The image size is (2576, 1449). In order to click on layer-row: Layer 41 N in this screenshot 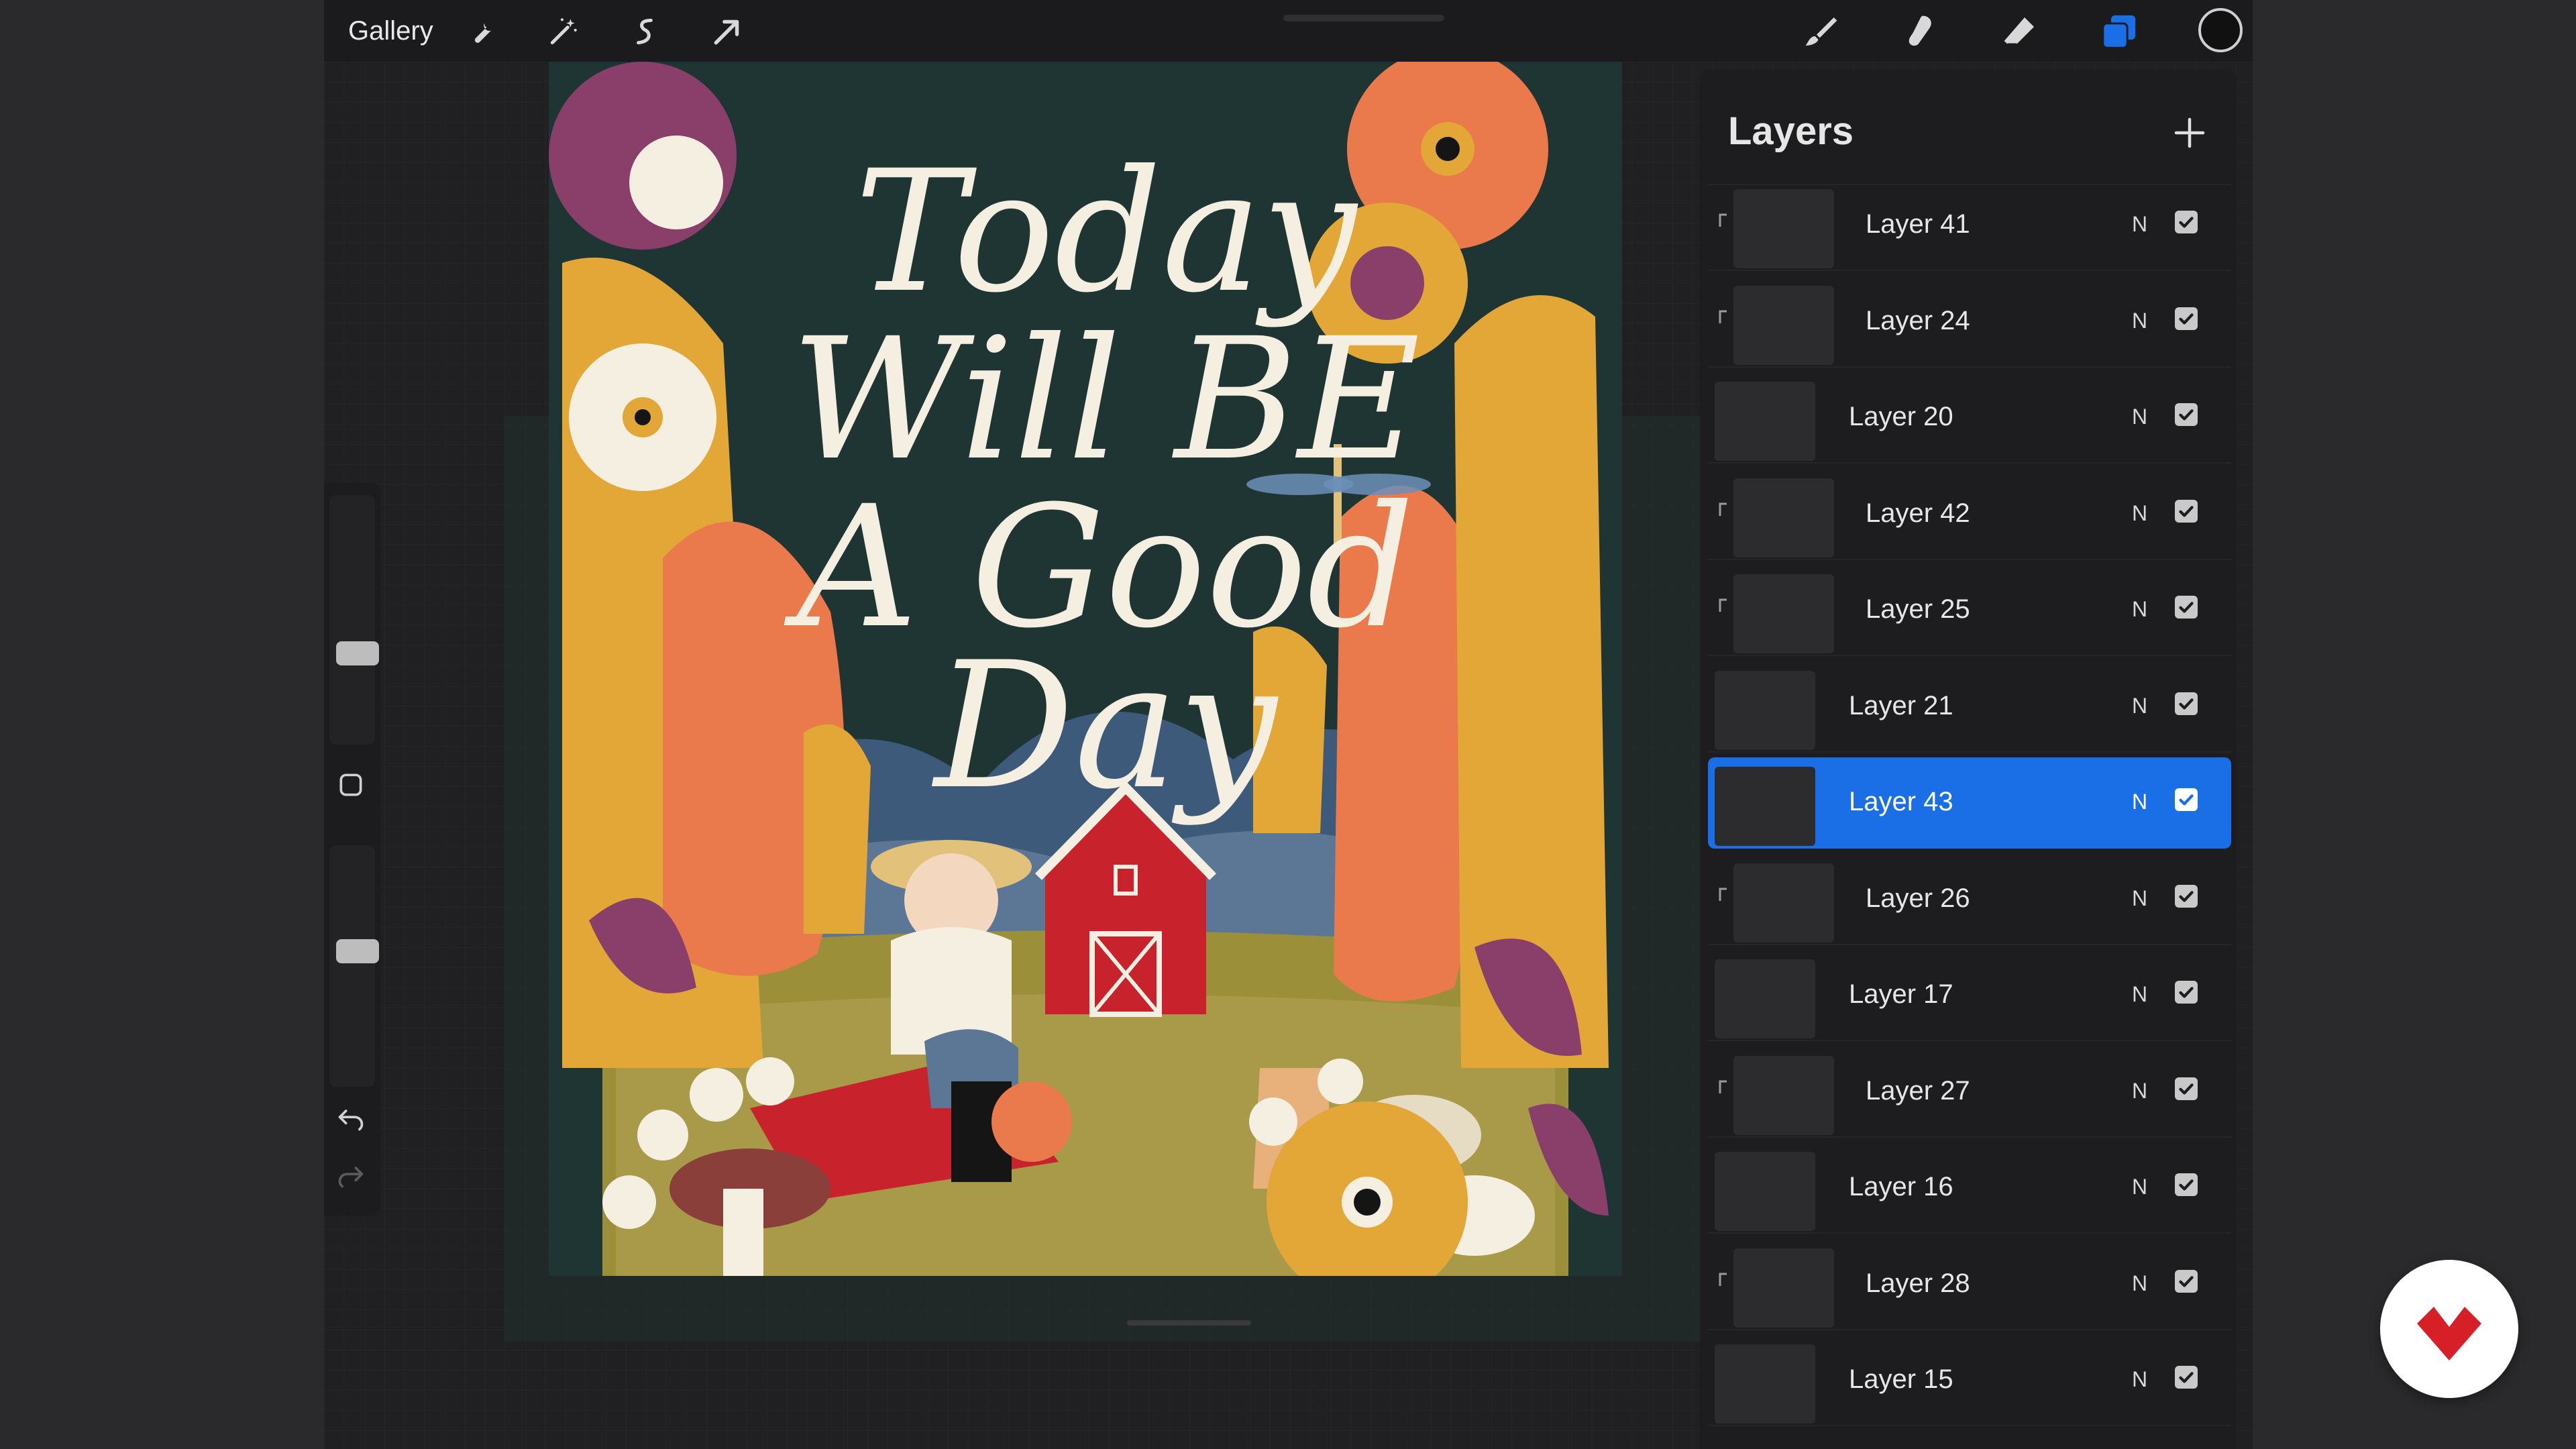, I will do `click(1969, 225)`.